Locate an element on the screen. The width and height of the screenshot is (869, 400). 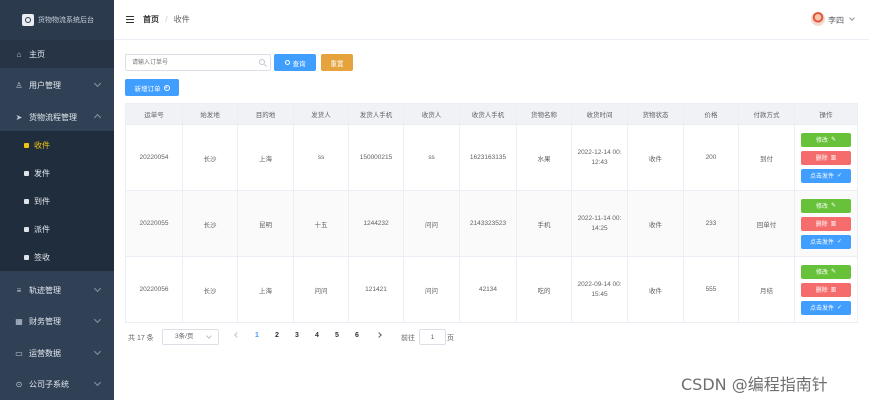
cell-sender-phone: 1244232 is located at coordinates (376, 223).